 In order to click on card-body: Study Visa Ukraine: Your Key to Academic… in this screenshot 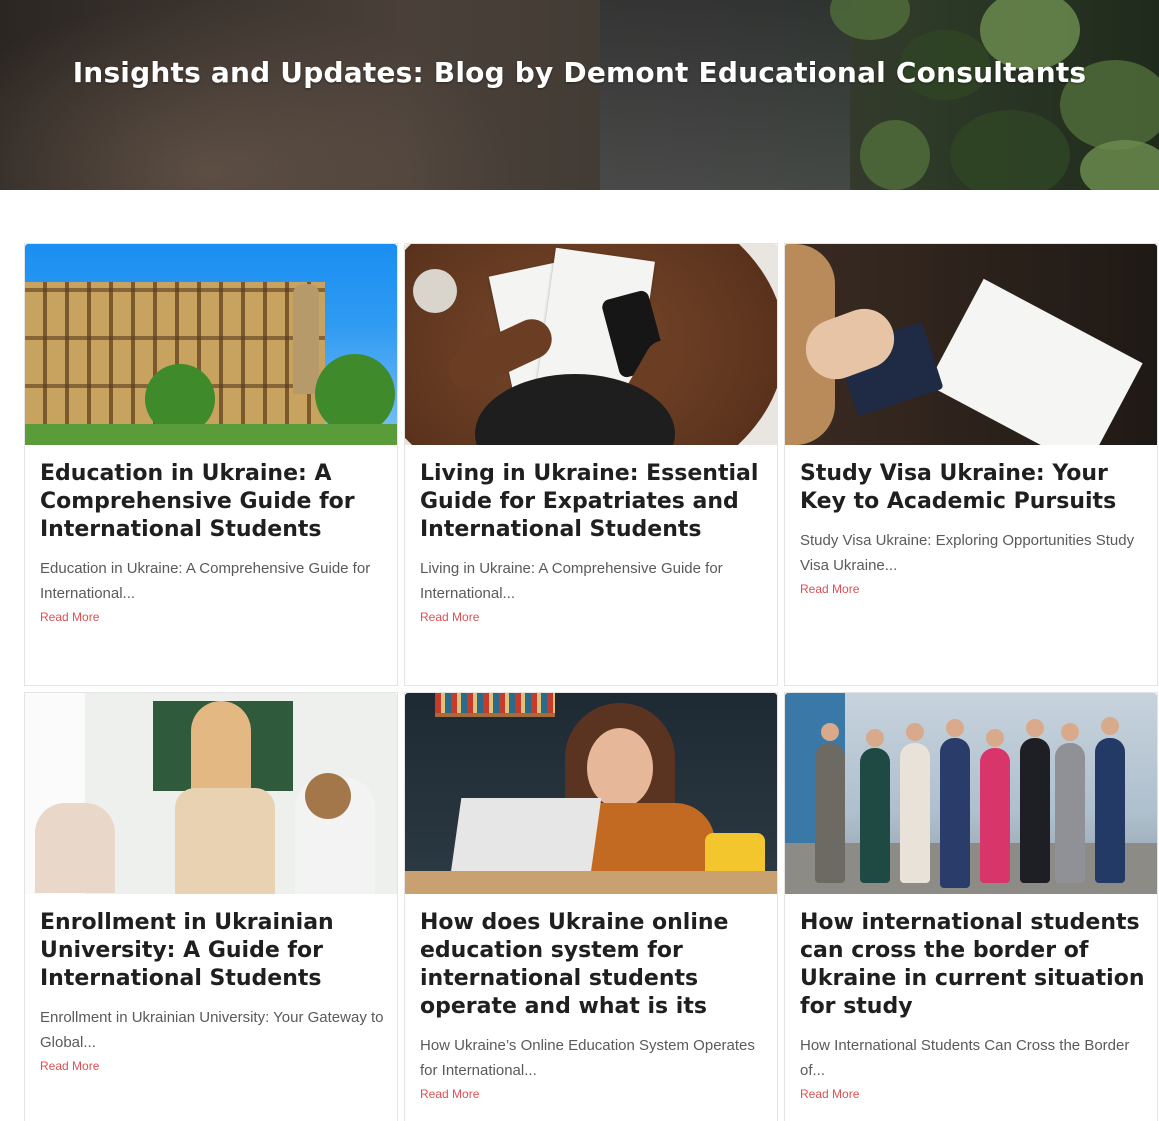, I will do `click(973, 529)`.